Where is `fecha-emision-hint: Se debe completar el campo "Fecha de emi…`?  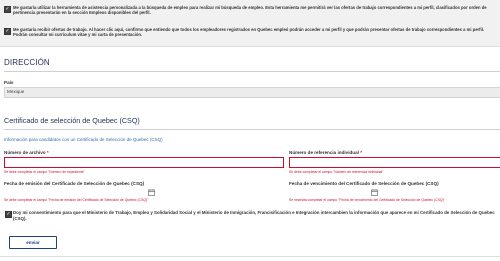 fecha-emision-hint: Se debe completar el campo "Fecha de emi… is located at coordinates (76, 200).